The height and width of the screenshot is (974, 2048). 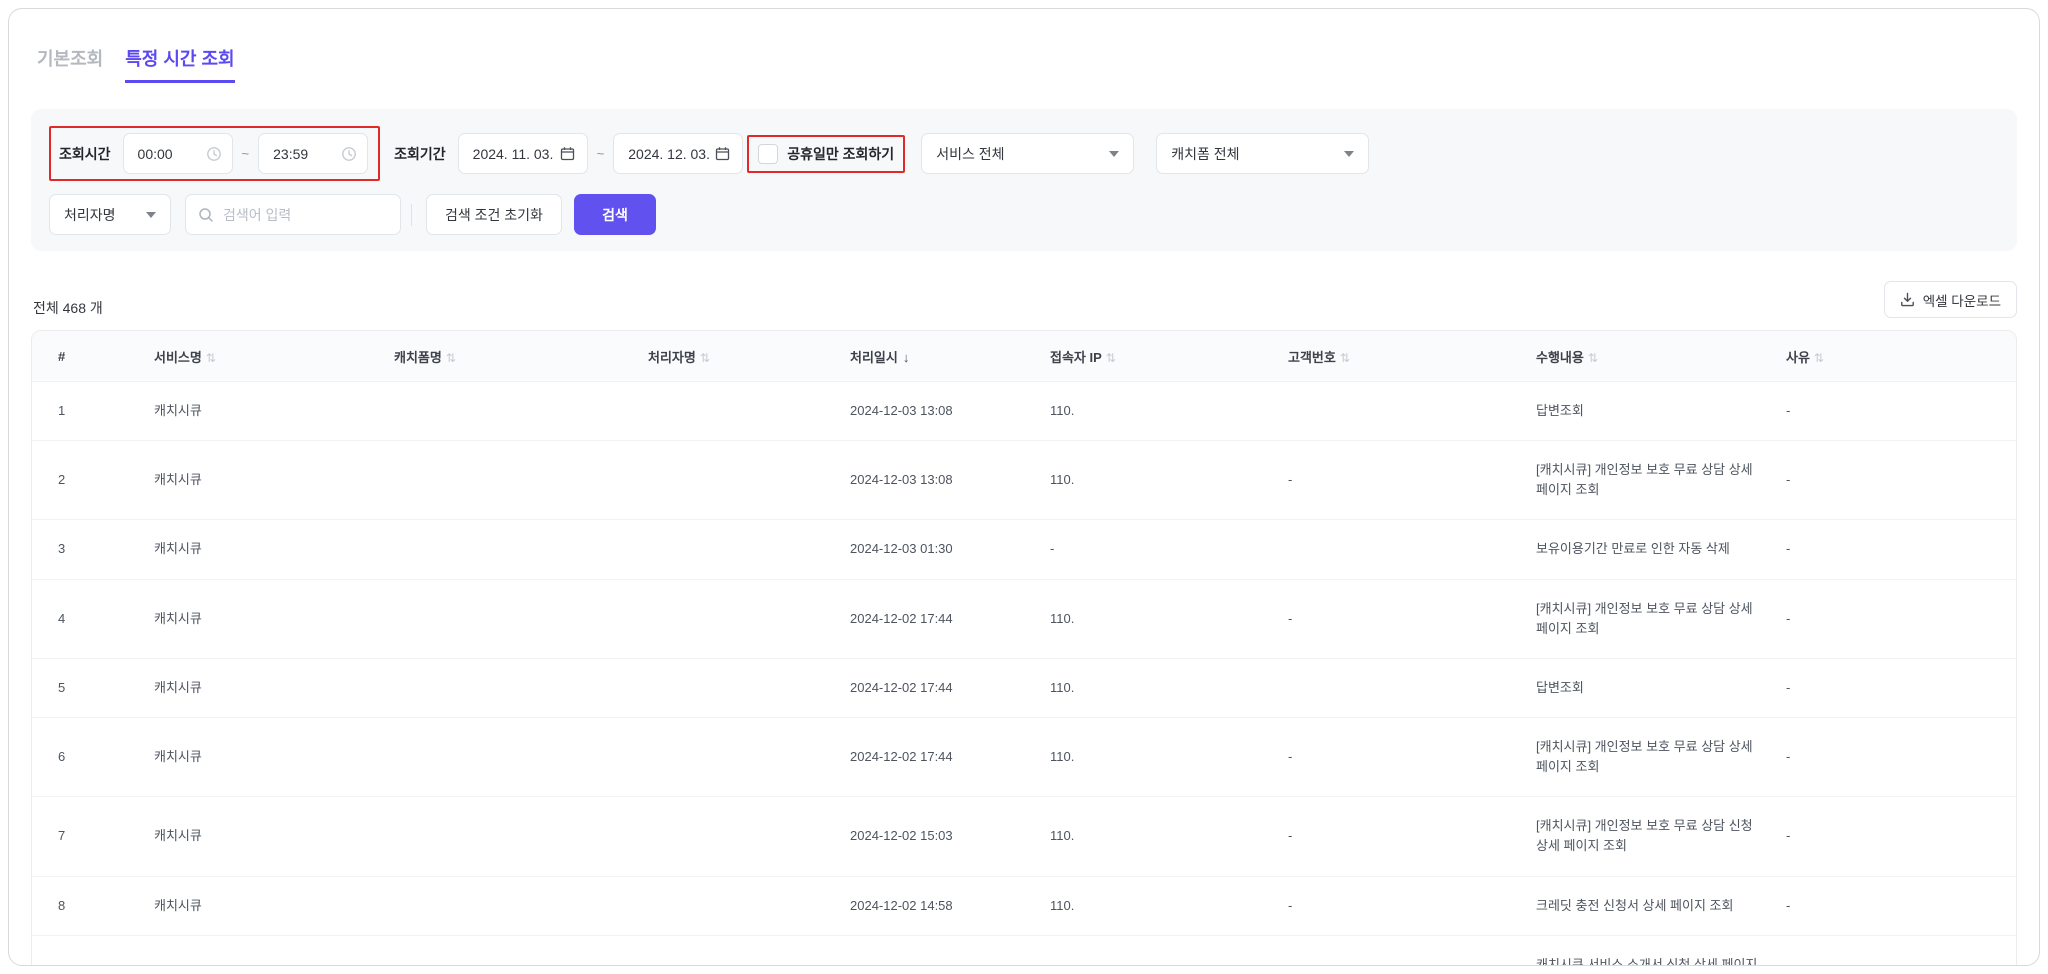 What do you see at coordinates (62, 549) in the screenshot?
I see `cell-num: 3` at bounding box center [62, 549].